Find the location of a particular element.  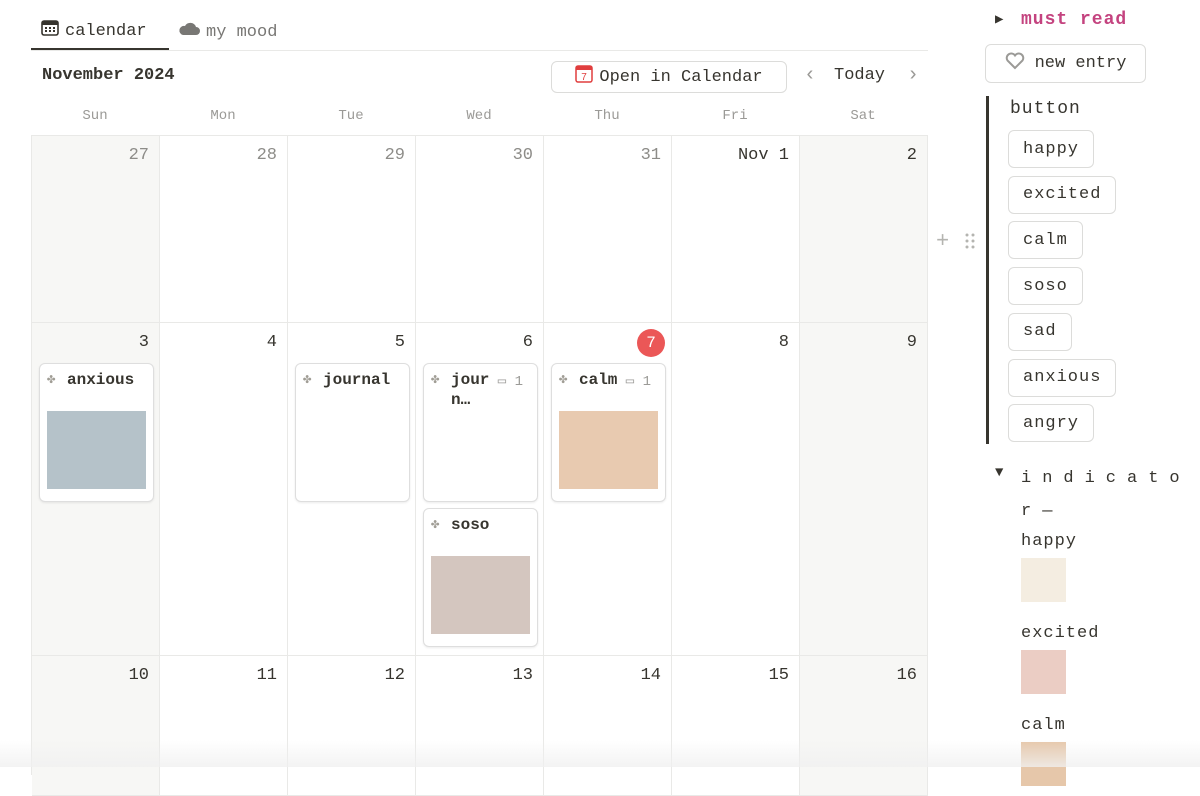

day-number: 13 is located at coordinates (522, 675).